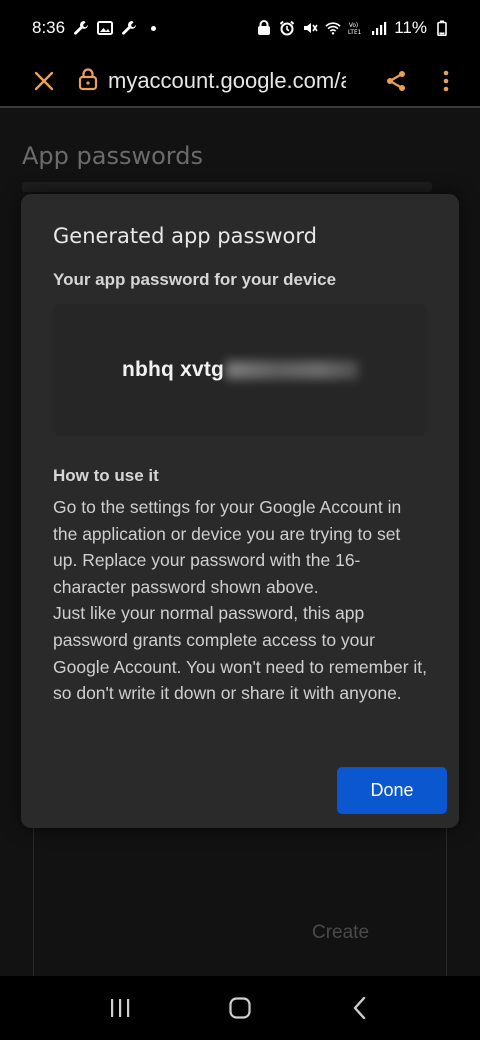 This screenshot has width=480, height=1040. What do you see at coordinates (88, 81) in the screenshot?
I see `lock-icon` at bounding box center [88, 81].